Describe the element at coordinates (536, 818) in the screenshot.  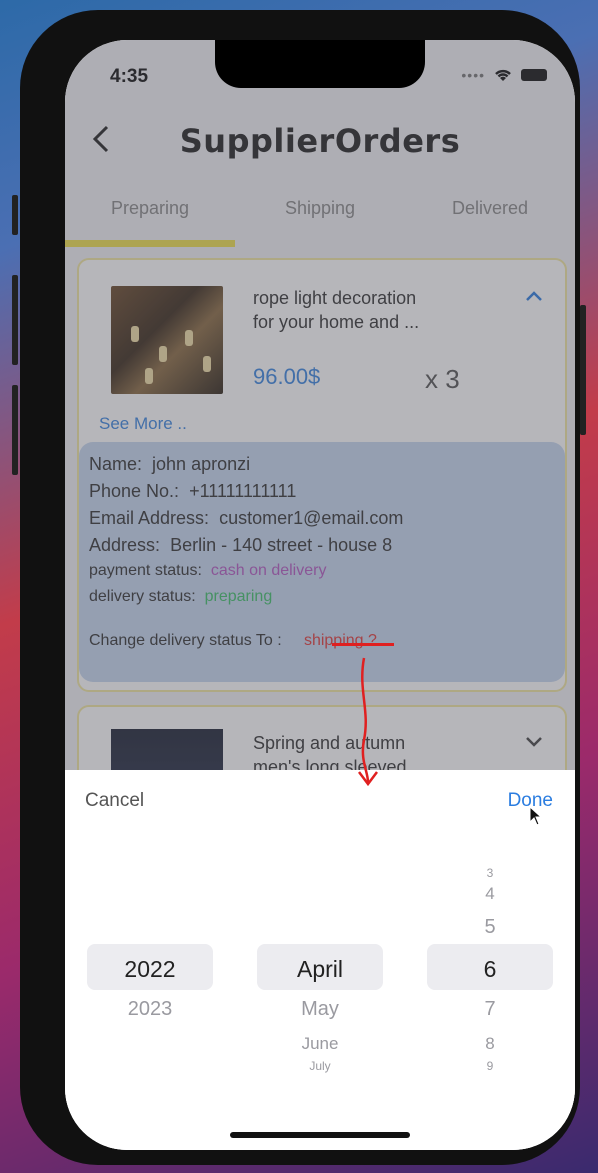
I see `mouse-cursor-icon` at that location.